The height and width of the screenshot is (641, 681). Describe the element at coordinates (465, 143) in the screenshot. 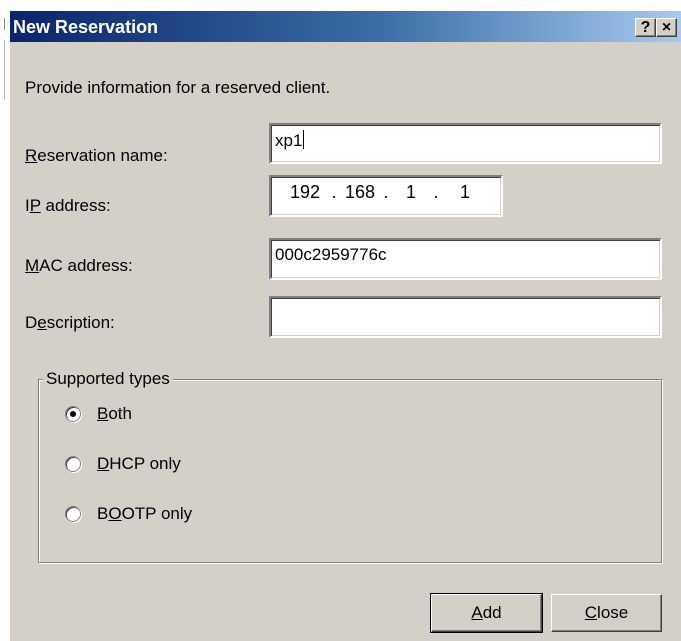

I see `reservation-name-input: xp1` at that location.